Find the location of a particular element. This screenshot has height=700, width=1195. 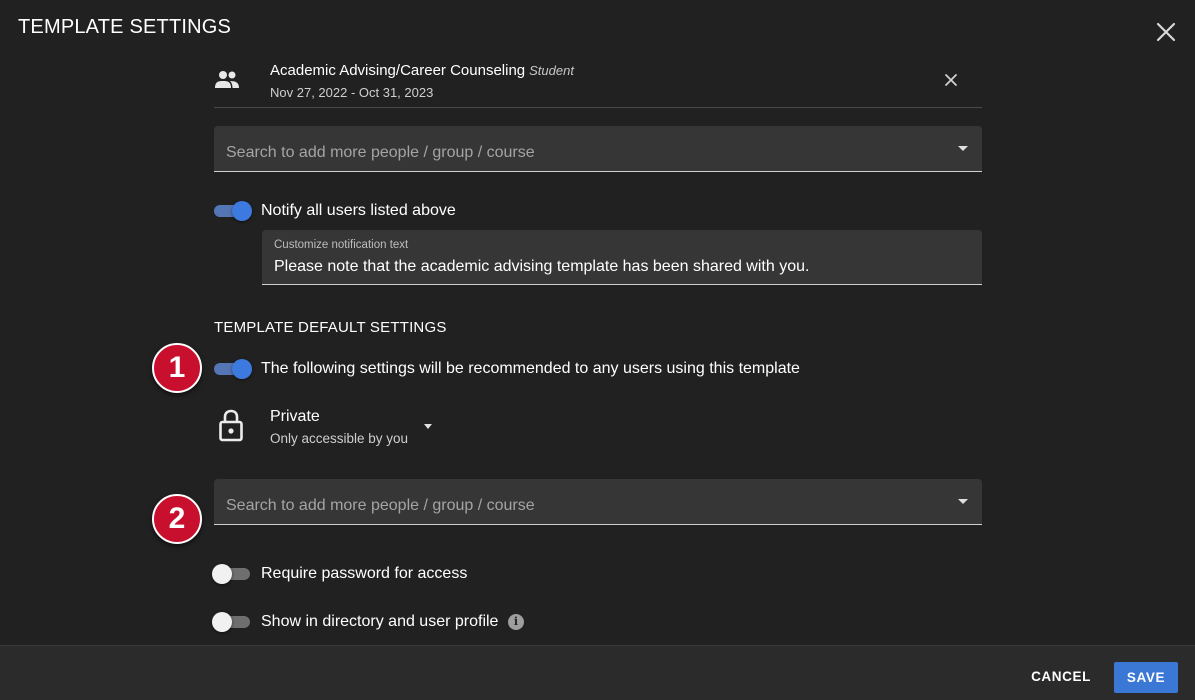

show-in-directory-label: Show in directory and user profile is located at coordinates (380, 621).